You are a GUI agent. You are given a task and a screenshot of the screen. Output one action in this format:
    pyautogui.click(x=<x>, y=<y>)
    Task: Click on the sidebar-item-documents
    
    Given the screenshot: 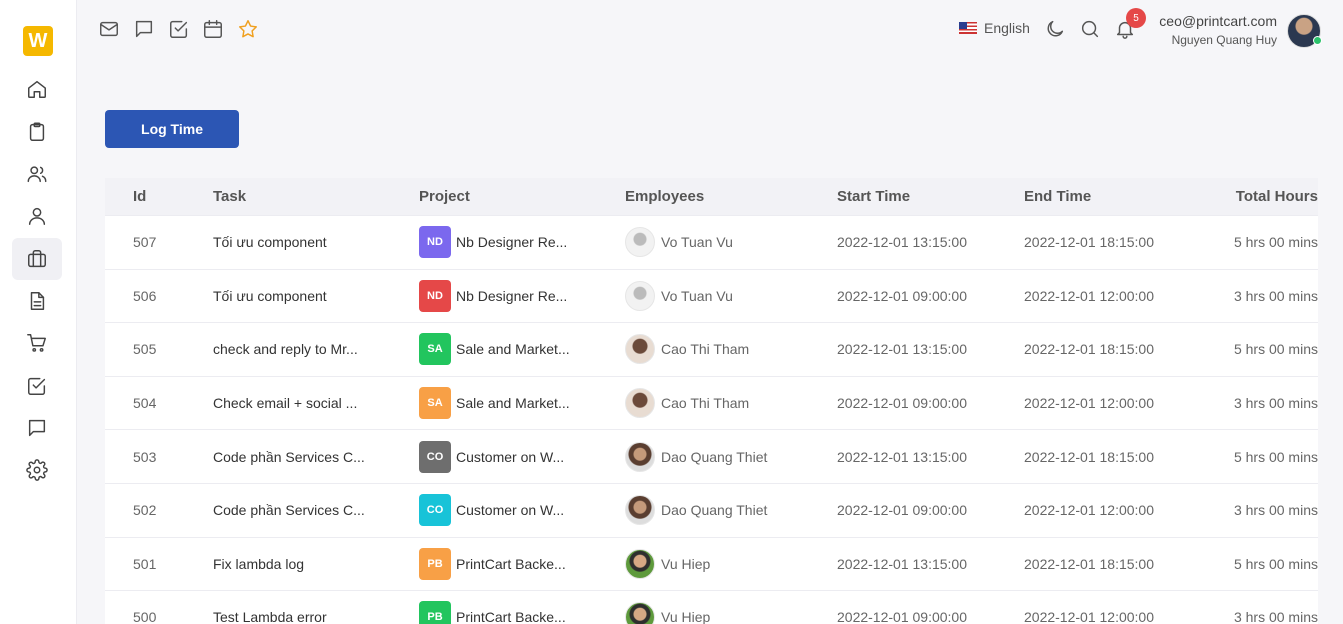 What is the action you would take?
    pyautogui.click(x=37, y=301)
    